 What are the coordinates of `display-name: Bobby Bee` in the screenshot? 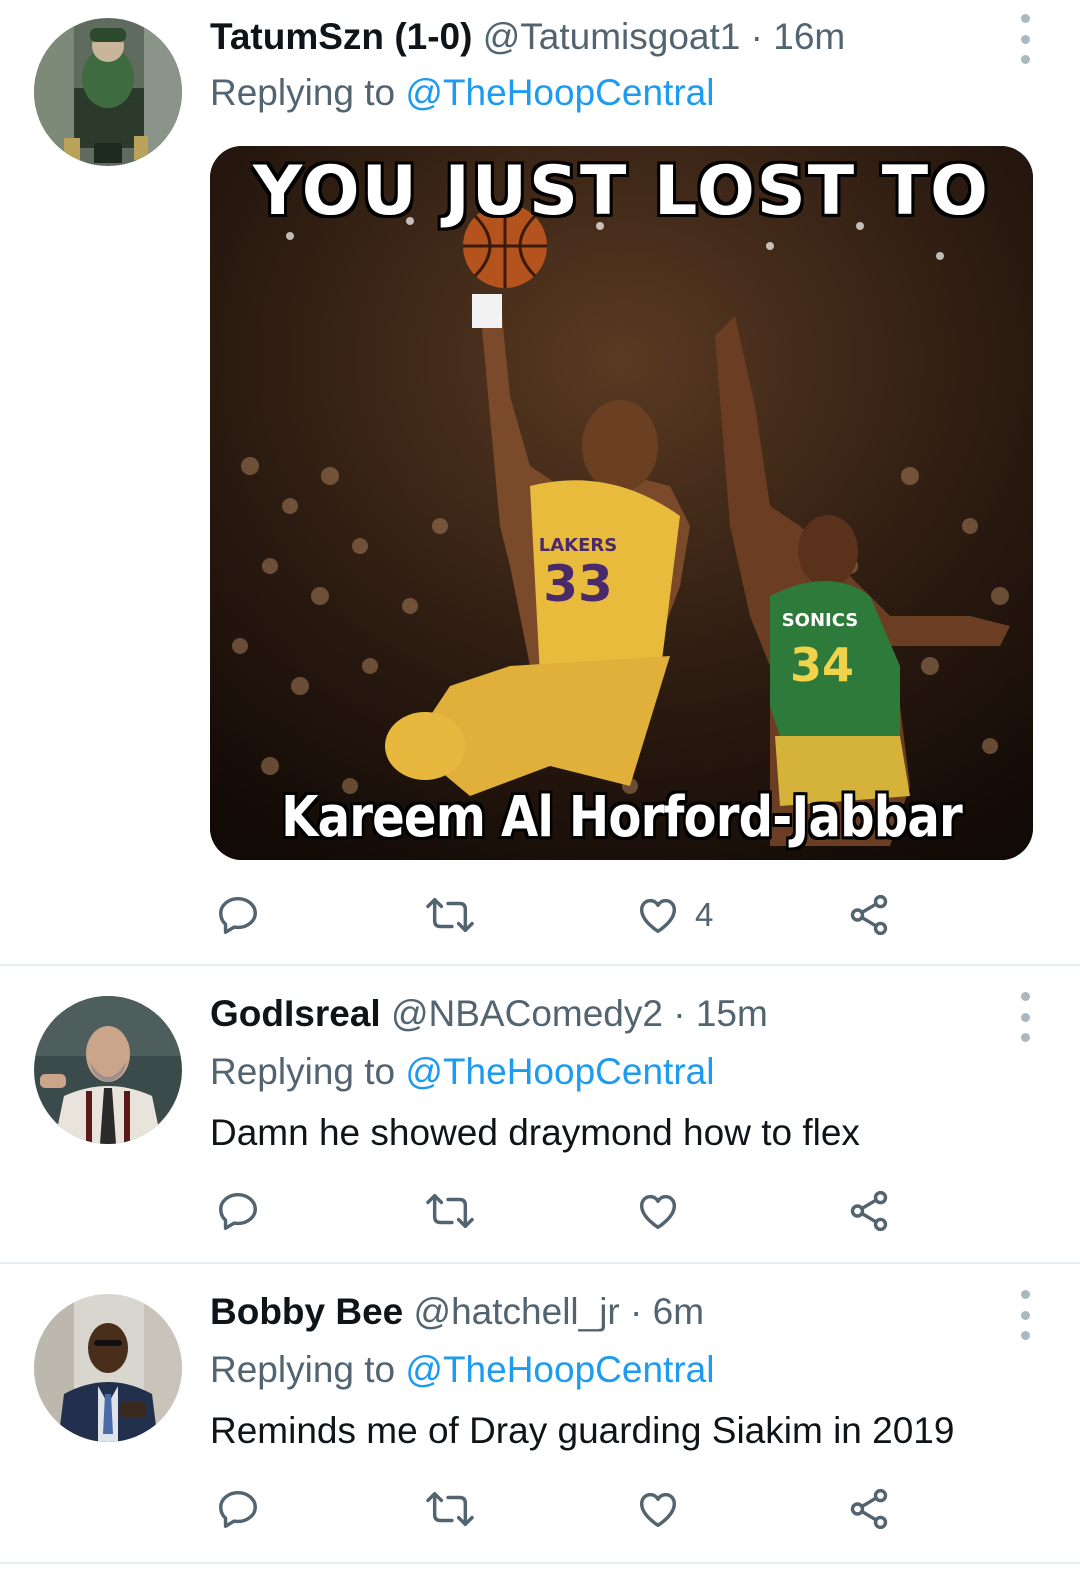 It's located at (306, 1311).